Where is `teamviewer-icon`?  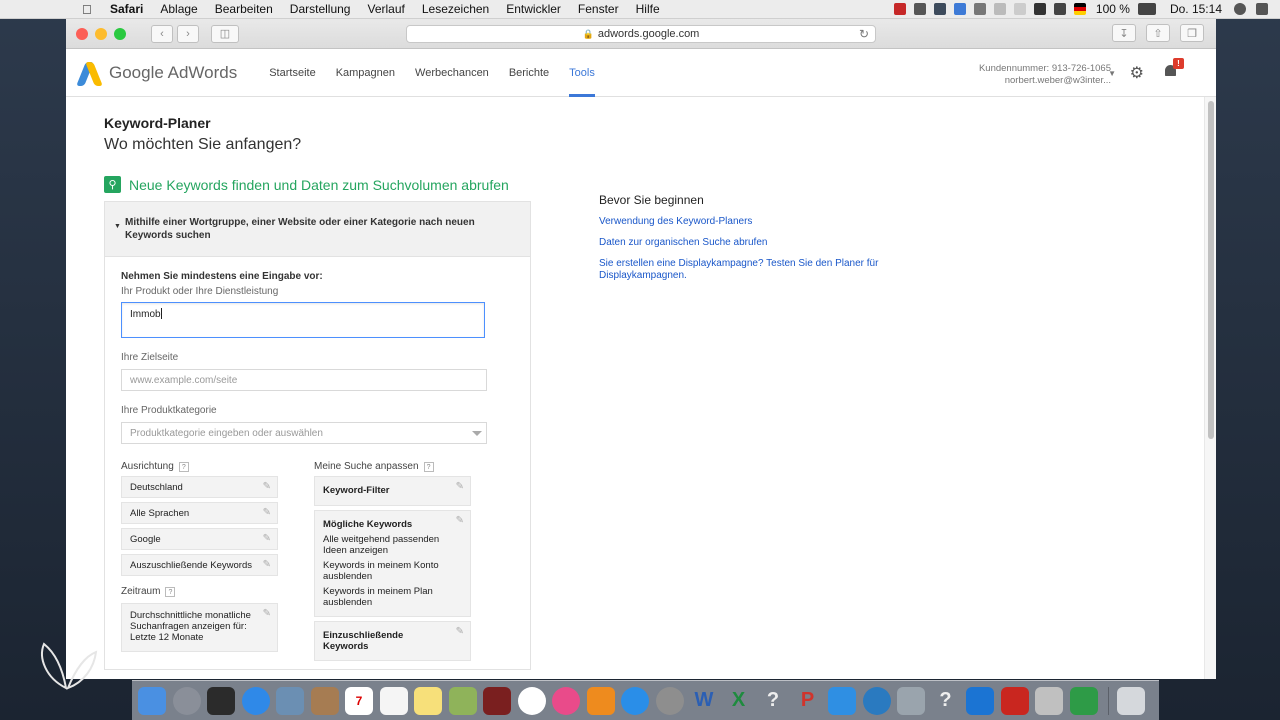 teamviewer-icon is located at coordinates (980, 700).